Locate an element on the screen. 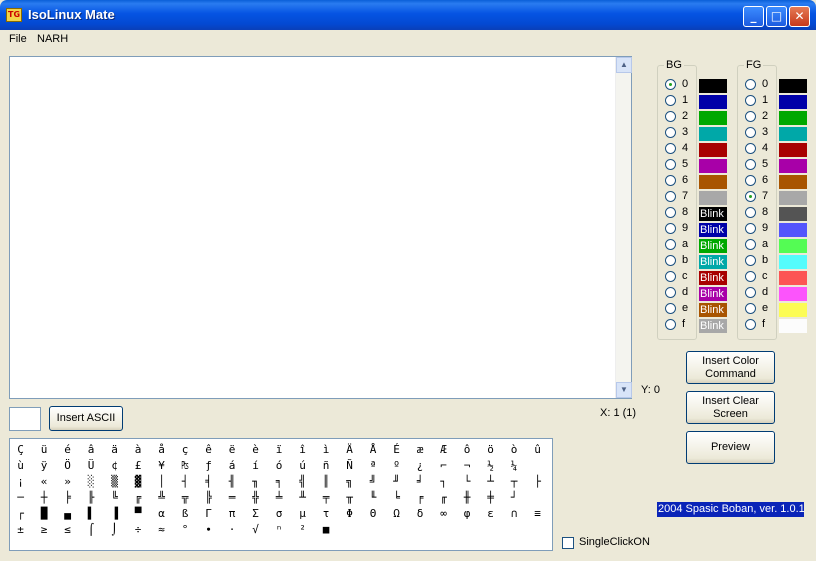 The width and height of the screenshot is (816, 561). fg-radio-d is located at coordinates (750, 292).